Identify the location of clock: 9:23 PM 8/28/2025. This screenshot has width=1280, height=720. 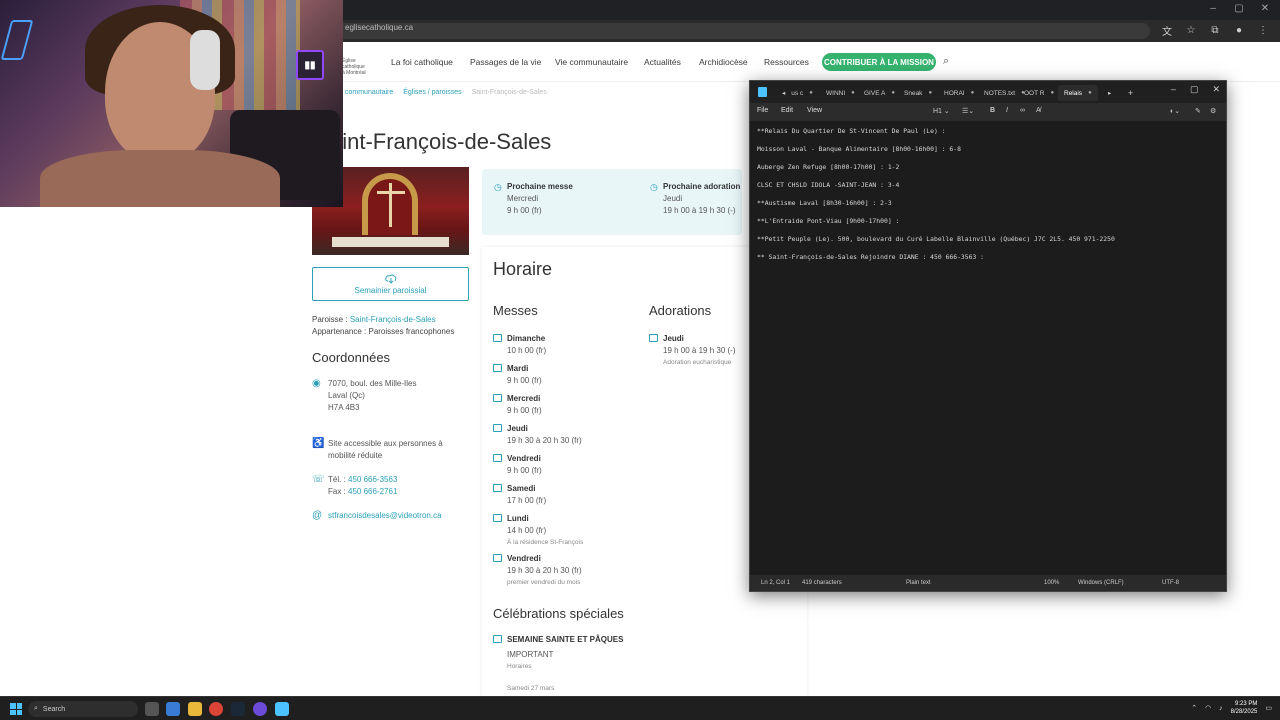
(1244, 708).